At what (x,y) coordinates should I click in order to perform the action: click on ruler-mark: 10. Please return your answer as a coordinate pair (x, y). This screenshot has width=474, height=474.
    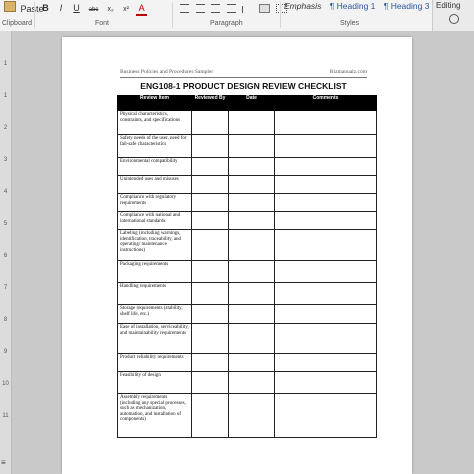
    Looking at the image, I should click on (5, 384).